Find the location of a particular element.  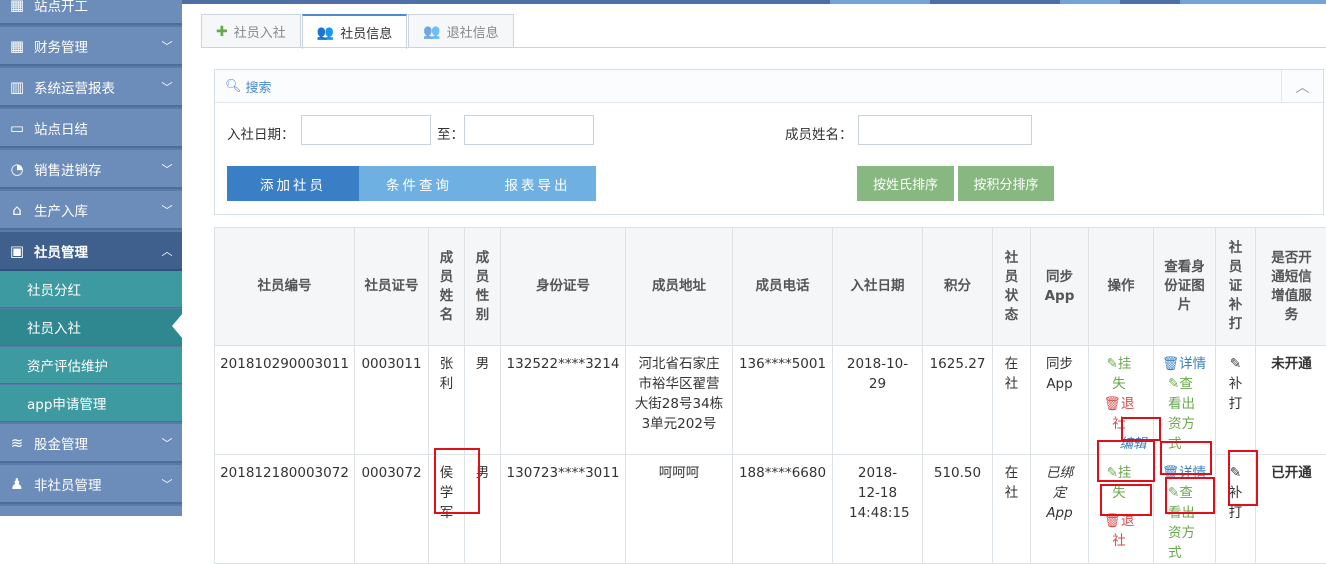

join-date-from-input is located at coordinates (366, 130).